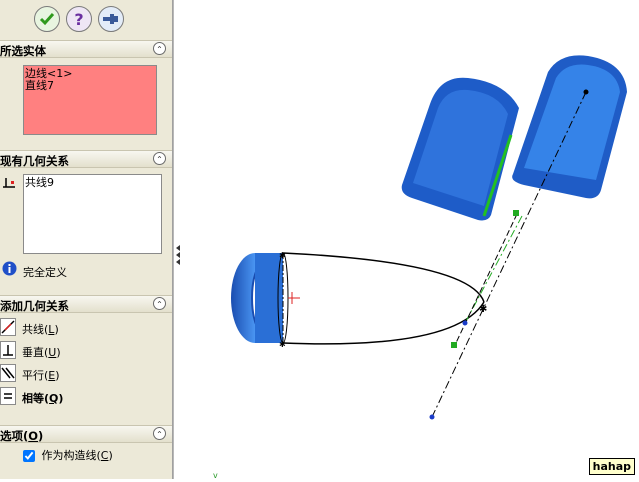  I want to click on cylinder-ring, so click(260, 298).